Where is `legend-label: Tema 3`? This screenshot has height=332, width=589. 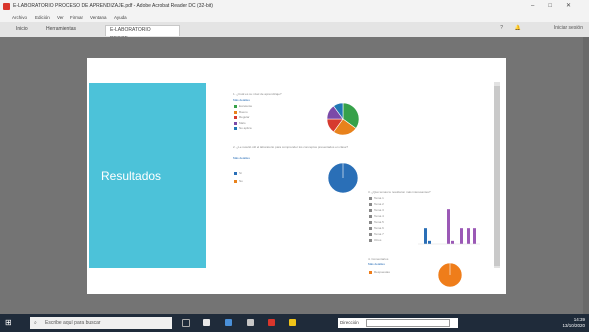 legend-label: Tema 3 is located at coordinates (379, 210).